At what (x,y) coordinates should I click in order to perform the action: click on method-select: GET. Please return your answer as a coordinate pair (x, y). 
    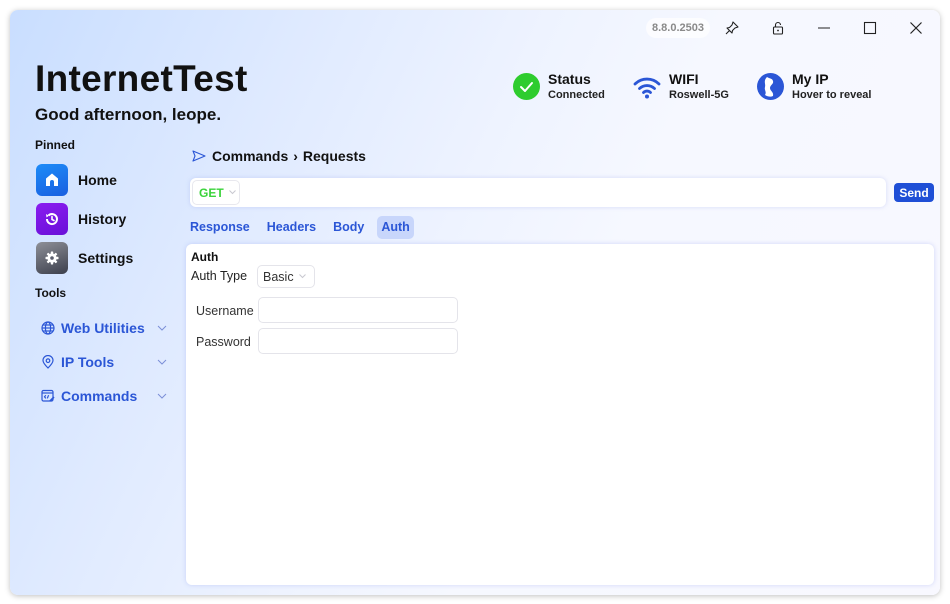
    Looking at the image, I should click on (216, 192).